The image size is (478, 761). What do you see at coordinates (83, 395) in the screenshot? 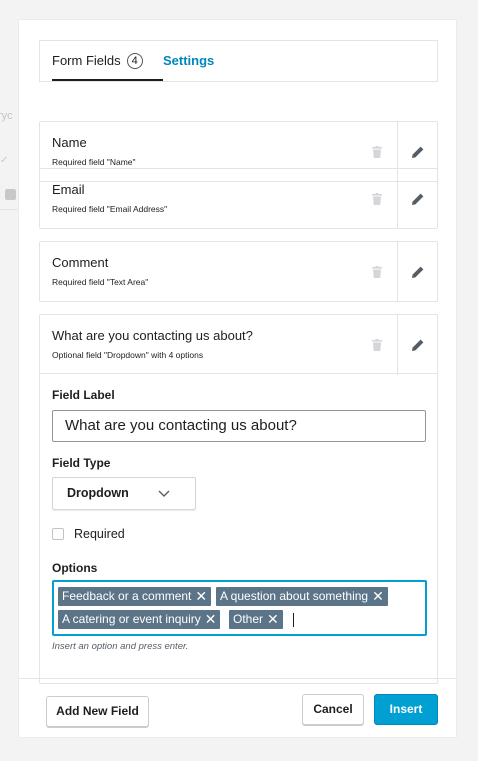
I see `field-label-heading: Field Label` at bounding box center [83, 395].